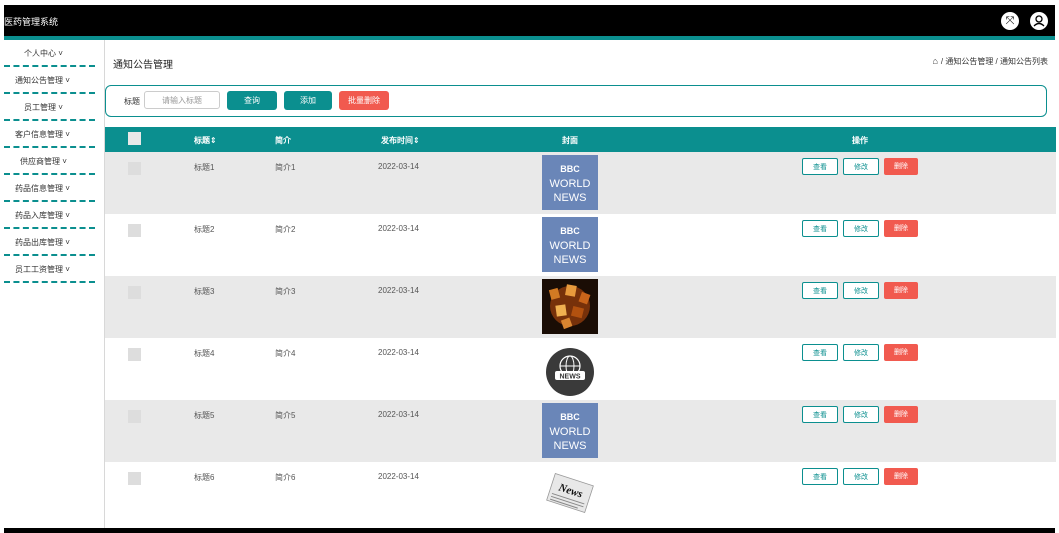  I want to click on header-cover: 封面, so click(570, 140).